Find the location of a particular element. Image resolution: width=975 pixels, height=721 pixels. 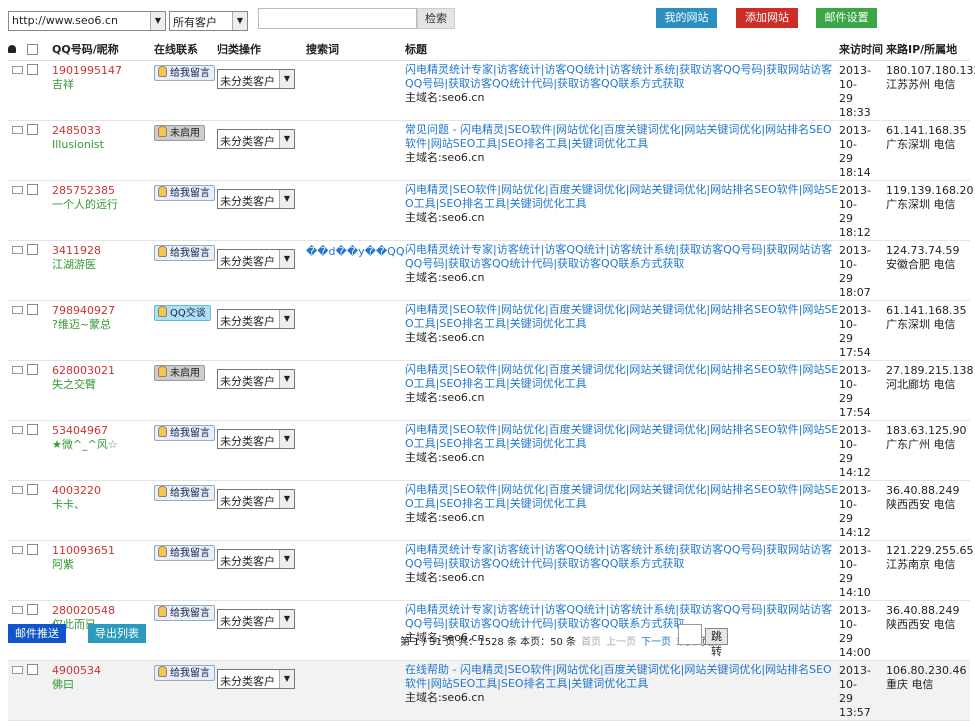

keyword-input is located at coordinates (337, 18).